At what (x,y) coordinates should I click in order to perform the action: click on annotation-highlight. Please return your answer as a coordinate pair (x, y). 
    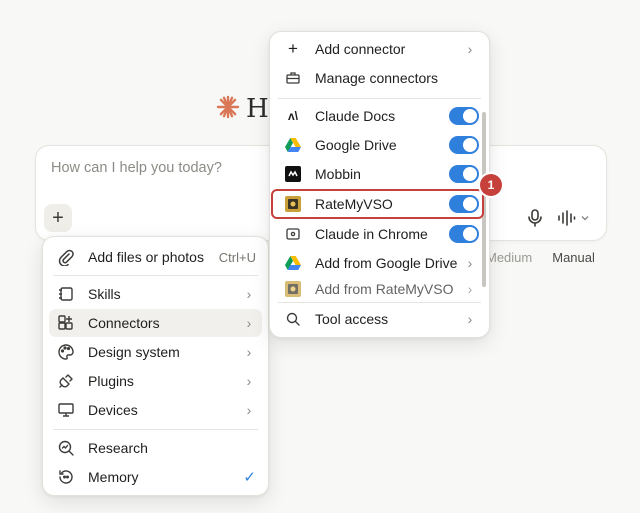
    Looking at the image, I should click on (377, 204).